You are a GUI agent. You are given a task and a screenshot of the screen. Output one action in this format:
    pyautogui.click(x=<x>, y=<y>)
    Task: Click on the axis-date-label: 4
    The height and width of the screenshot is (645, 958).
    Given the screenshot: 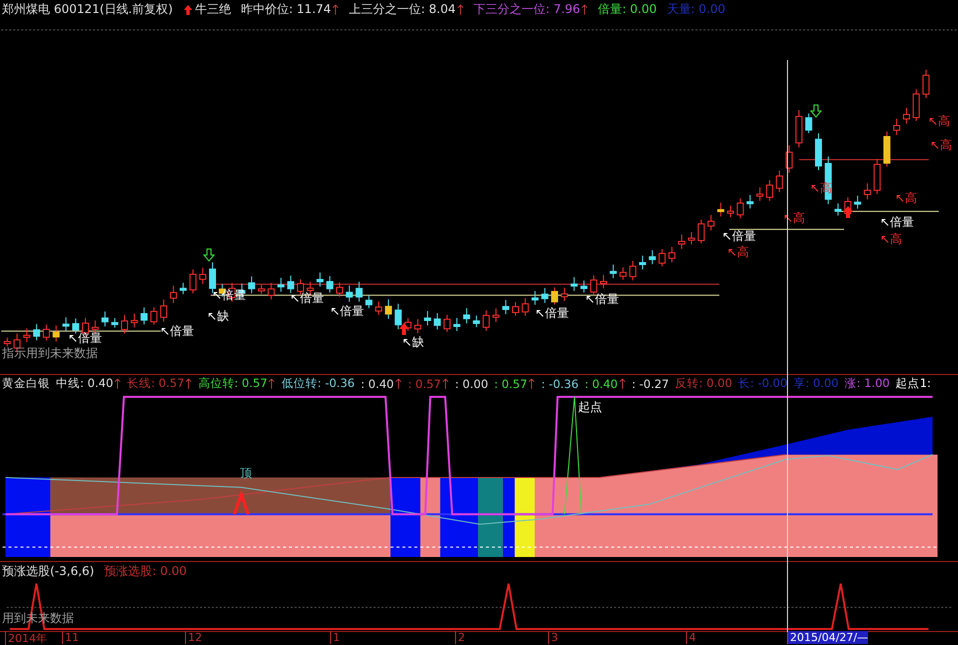 What is the action you would take?
    pyautogui.click(x=691, y=637)
    